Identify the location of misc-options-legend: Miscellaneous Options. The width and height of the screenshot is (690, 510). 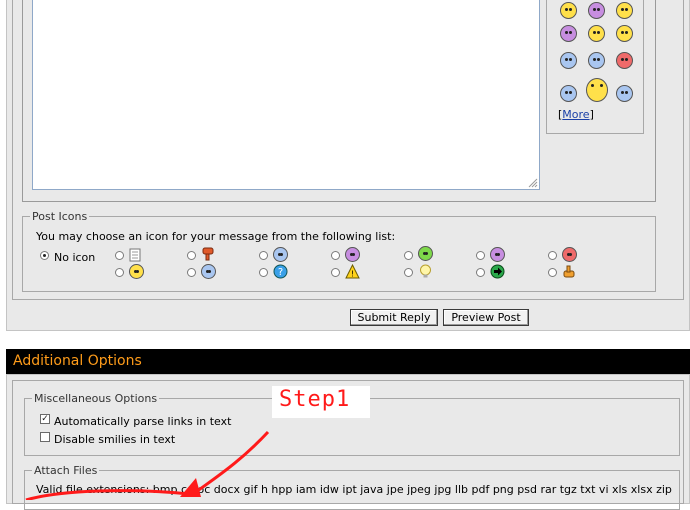
(96, 398).